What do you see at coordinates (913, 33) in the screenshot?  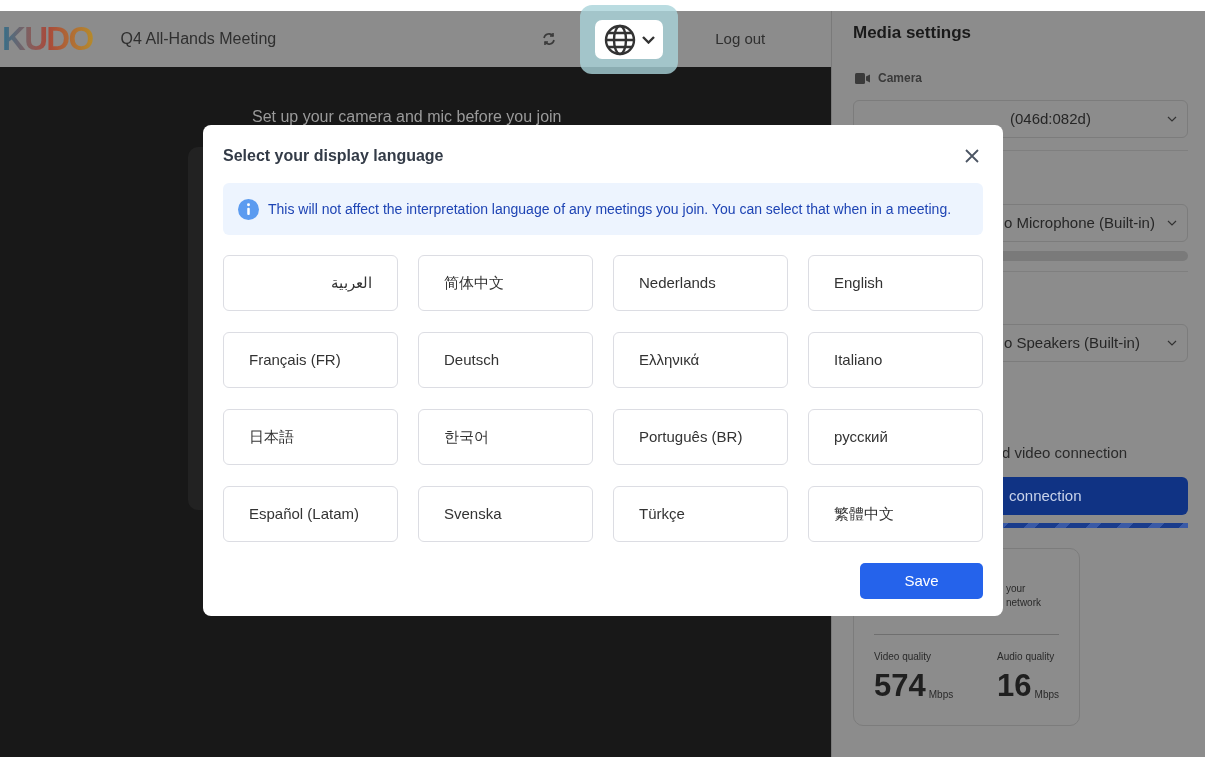 I see `panel-title: Media settings` at bounding box center [913, 33].